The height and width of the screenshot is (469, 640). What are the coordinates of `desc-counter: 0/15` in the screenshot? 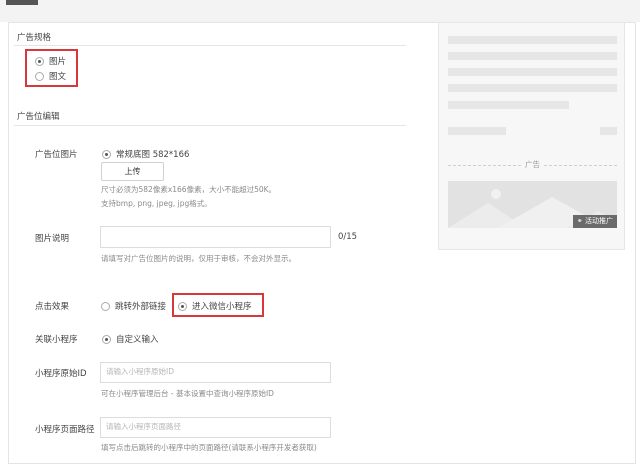 It's located at (348, 237).